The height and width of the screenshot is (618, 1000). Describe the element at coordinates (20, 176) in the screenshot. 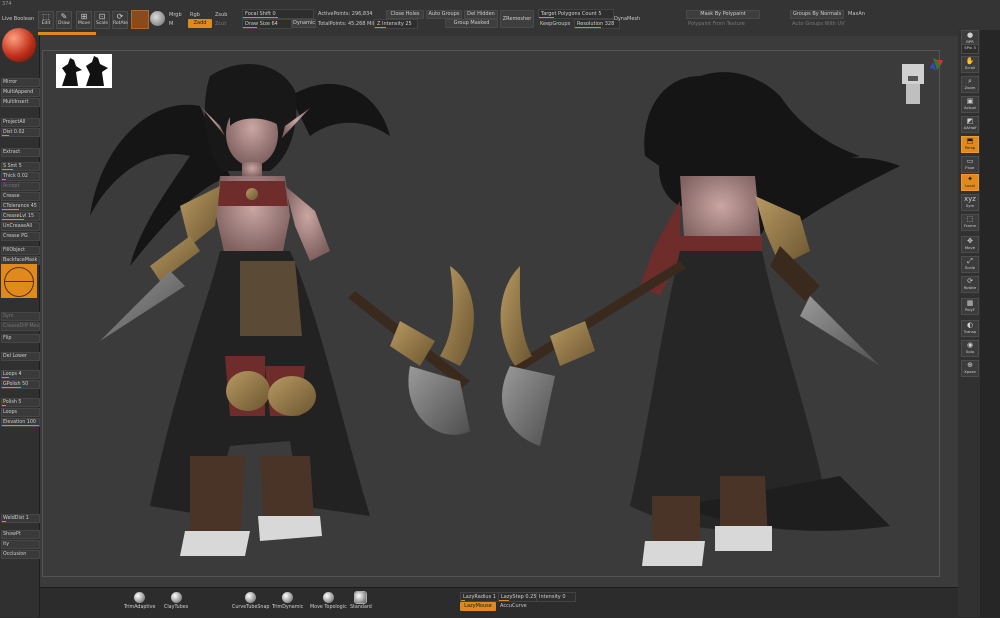

I see `left-item-thick-0-02: Thick 0.02` at that location.